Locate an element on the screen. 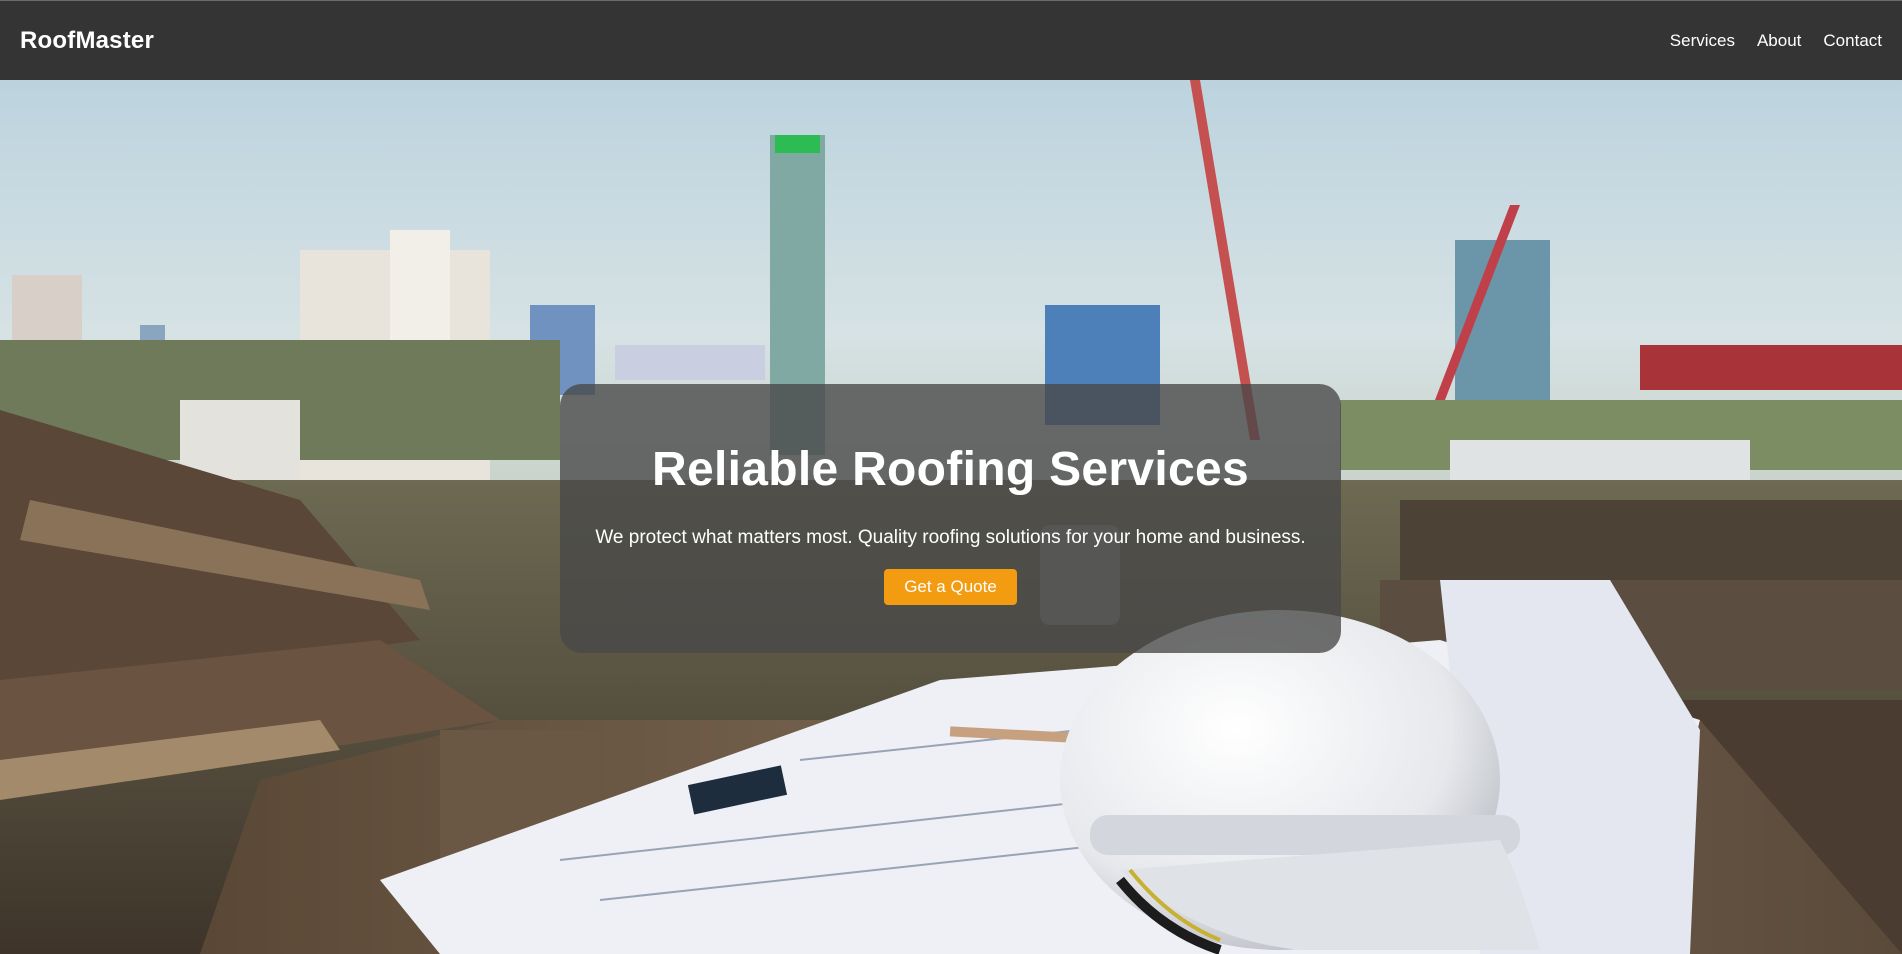 The image size is (1902, 954). nav-link-services: Services is located at coordinates (1702, 41).